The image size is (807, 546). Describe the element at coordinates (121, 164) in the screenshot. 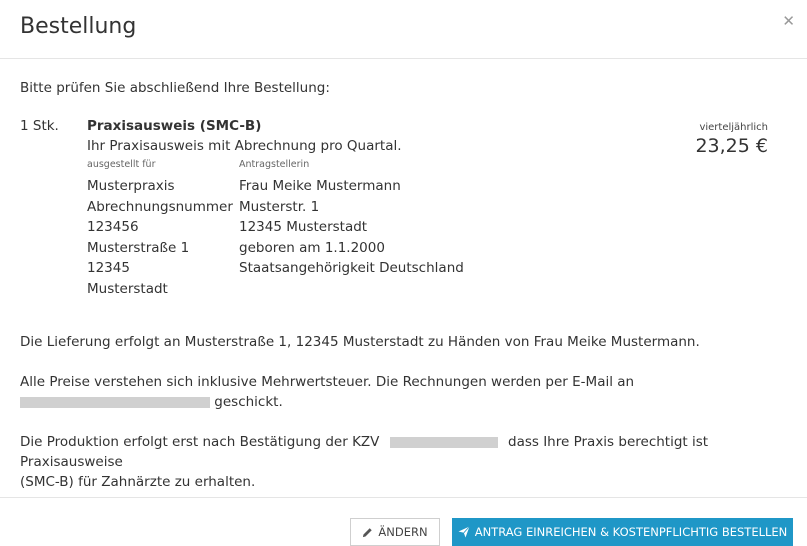

I see `issued-for-label: ausgestellt für` at that location.